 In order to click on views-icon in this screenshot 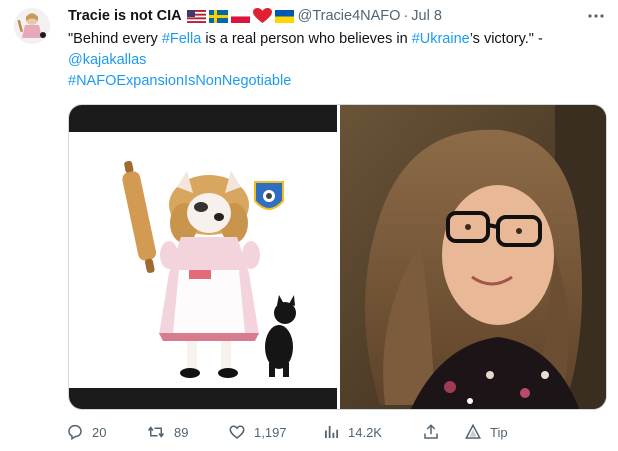, I will do `click(332, 432)`.